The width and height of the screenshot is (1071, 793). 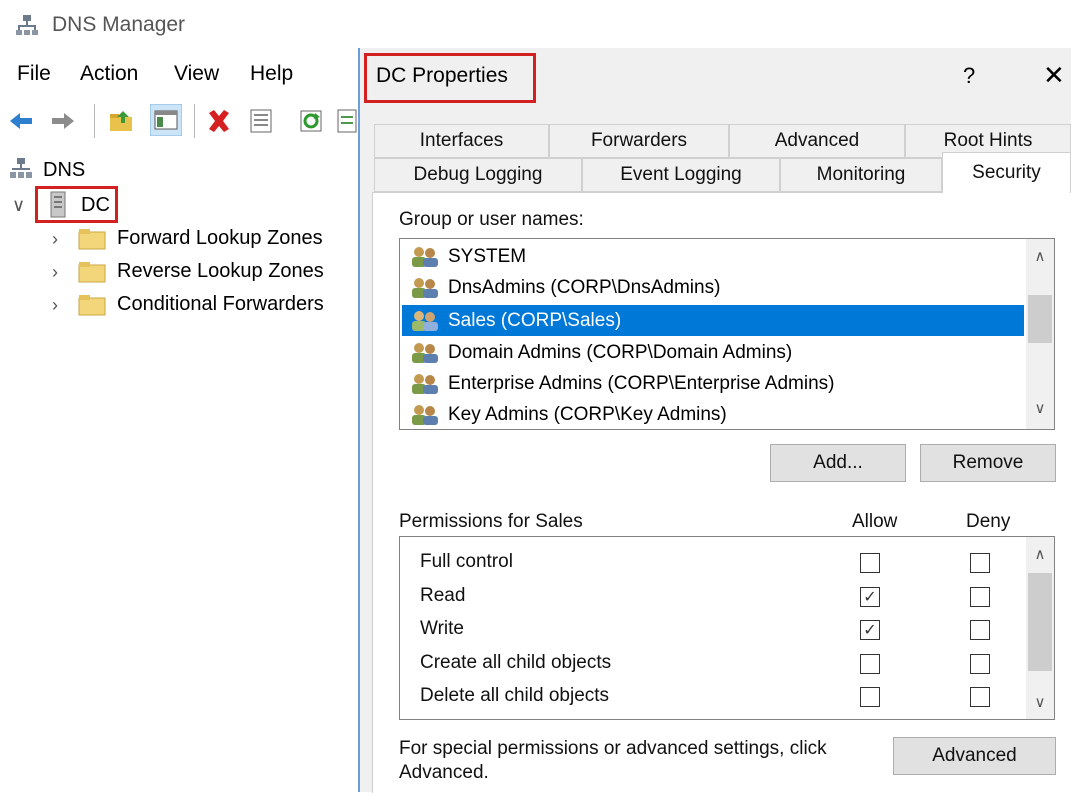 What do you see at coordinates (27, 25) in the screenshot?
I see `dns-manager-app-icon` at bounding box center [27, 25].